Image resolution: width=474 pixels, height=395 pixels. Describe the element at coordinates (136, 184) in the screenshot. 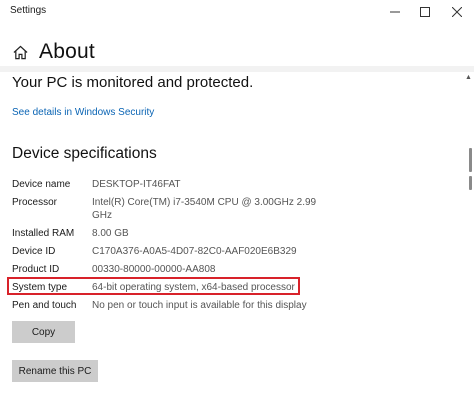

I see `spec-value: DESKTOP-IT46FAT` at that location.